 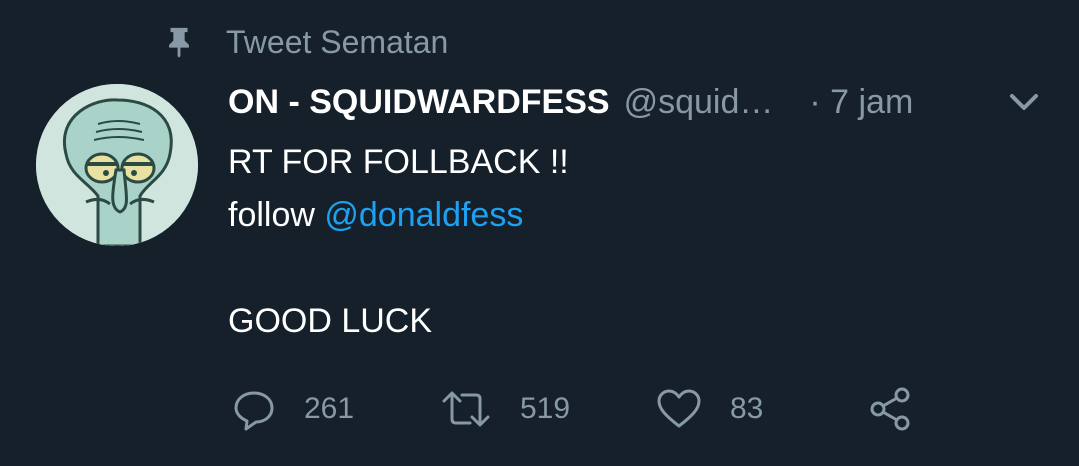 I want to click on mention-link: @donaldfess, so click(x=423, y=215).